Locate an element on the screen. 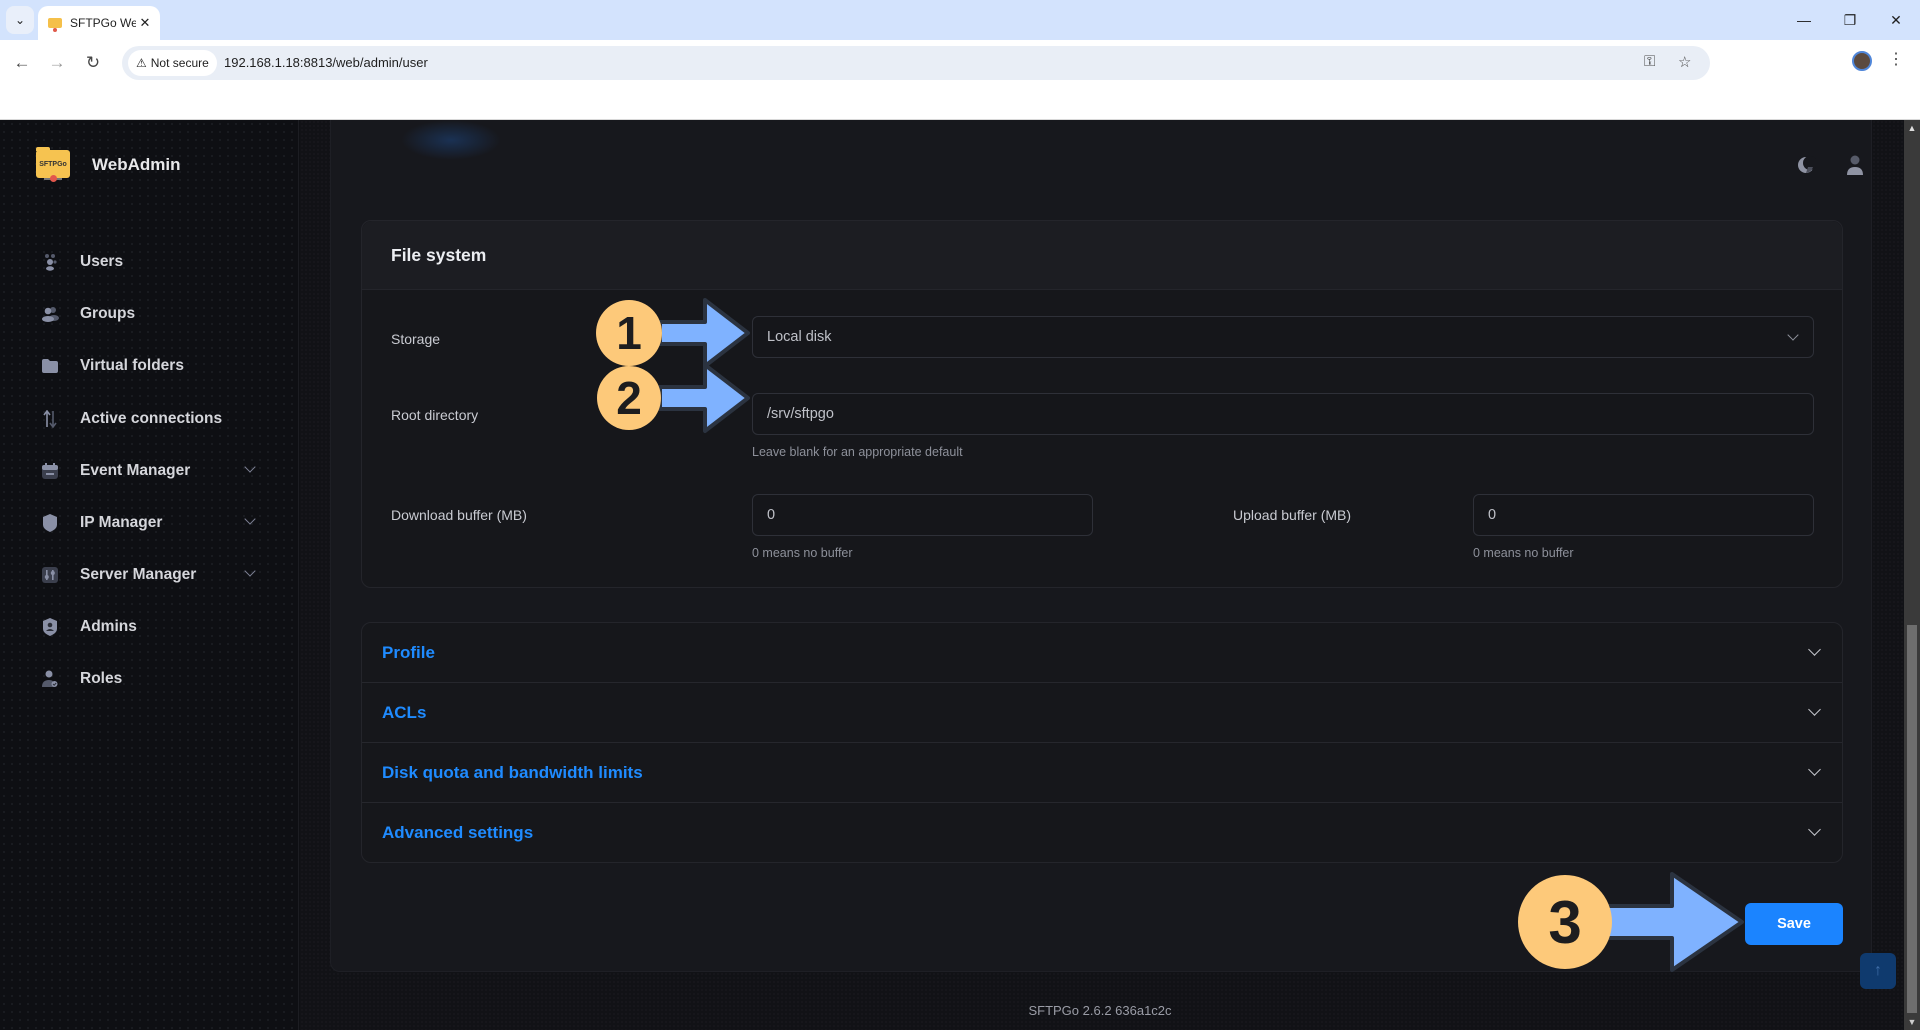 This screenshot has height=1030, width=1920. annotation-badge-2: 2 is located at coordinates (629, 398).